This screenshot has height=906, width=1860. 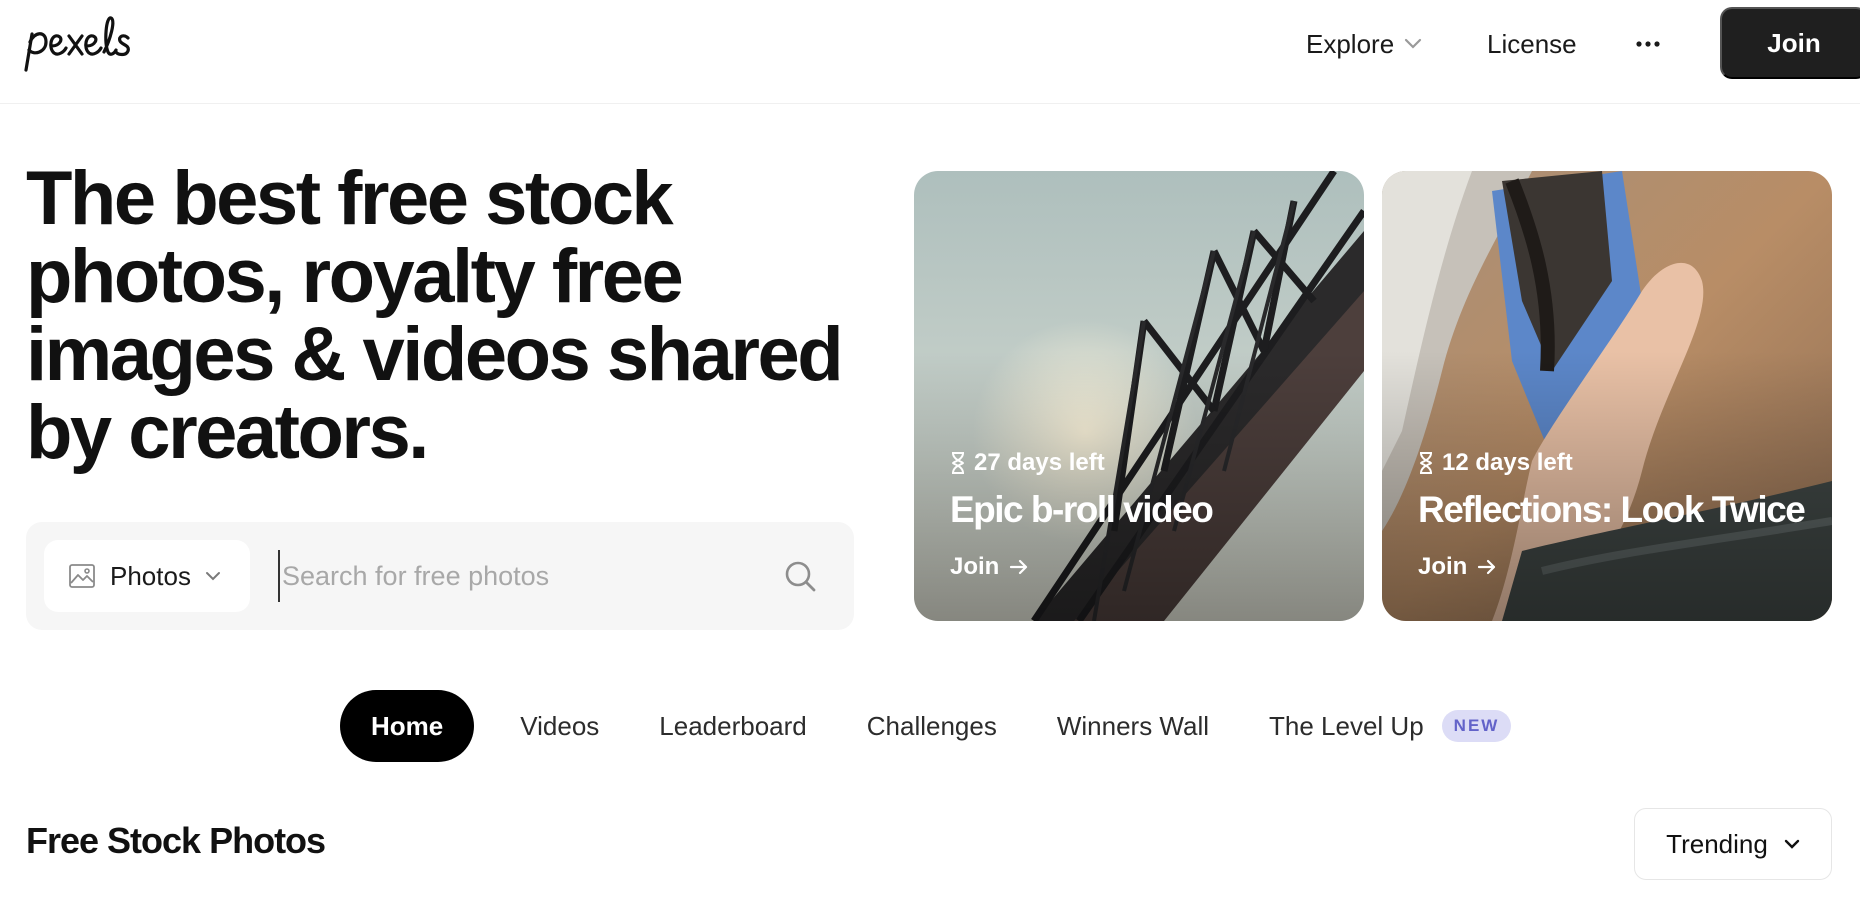 I want to click on tab-the-level-up: The Level Up NEW, so click(x=1390, y=726).